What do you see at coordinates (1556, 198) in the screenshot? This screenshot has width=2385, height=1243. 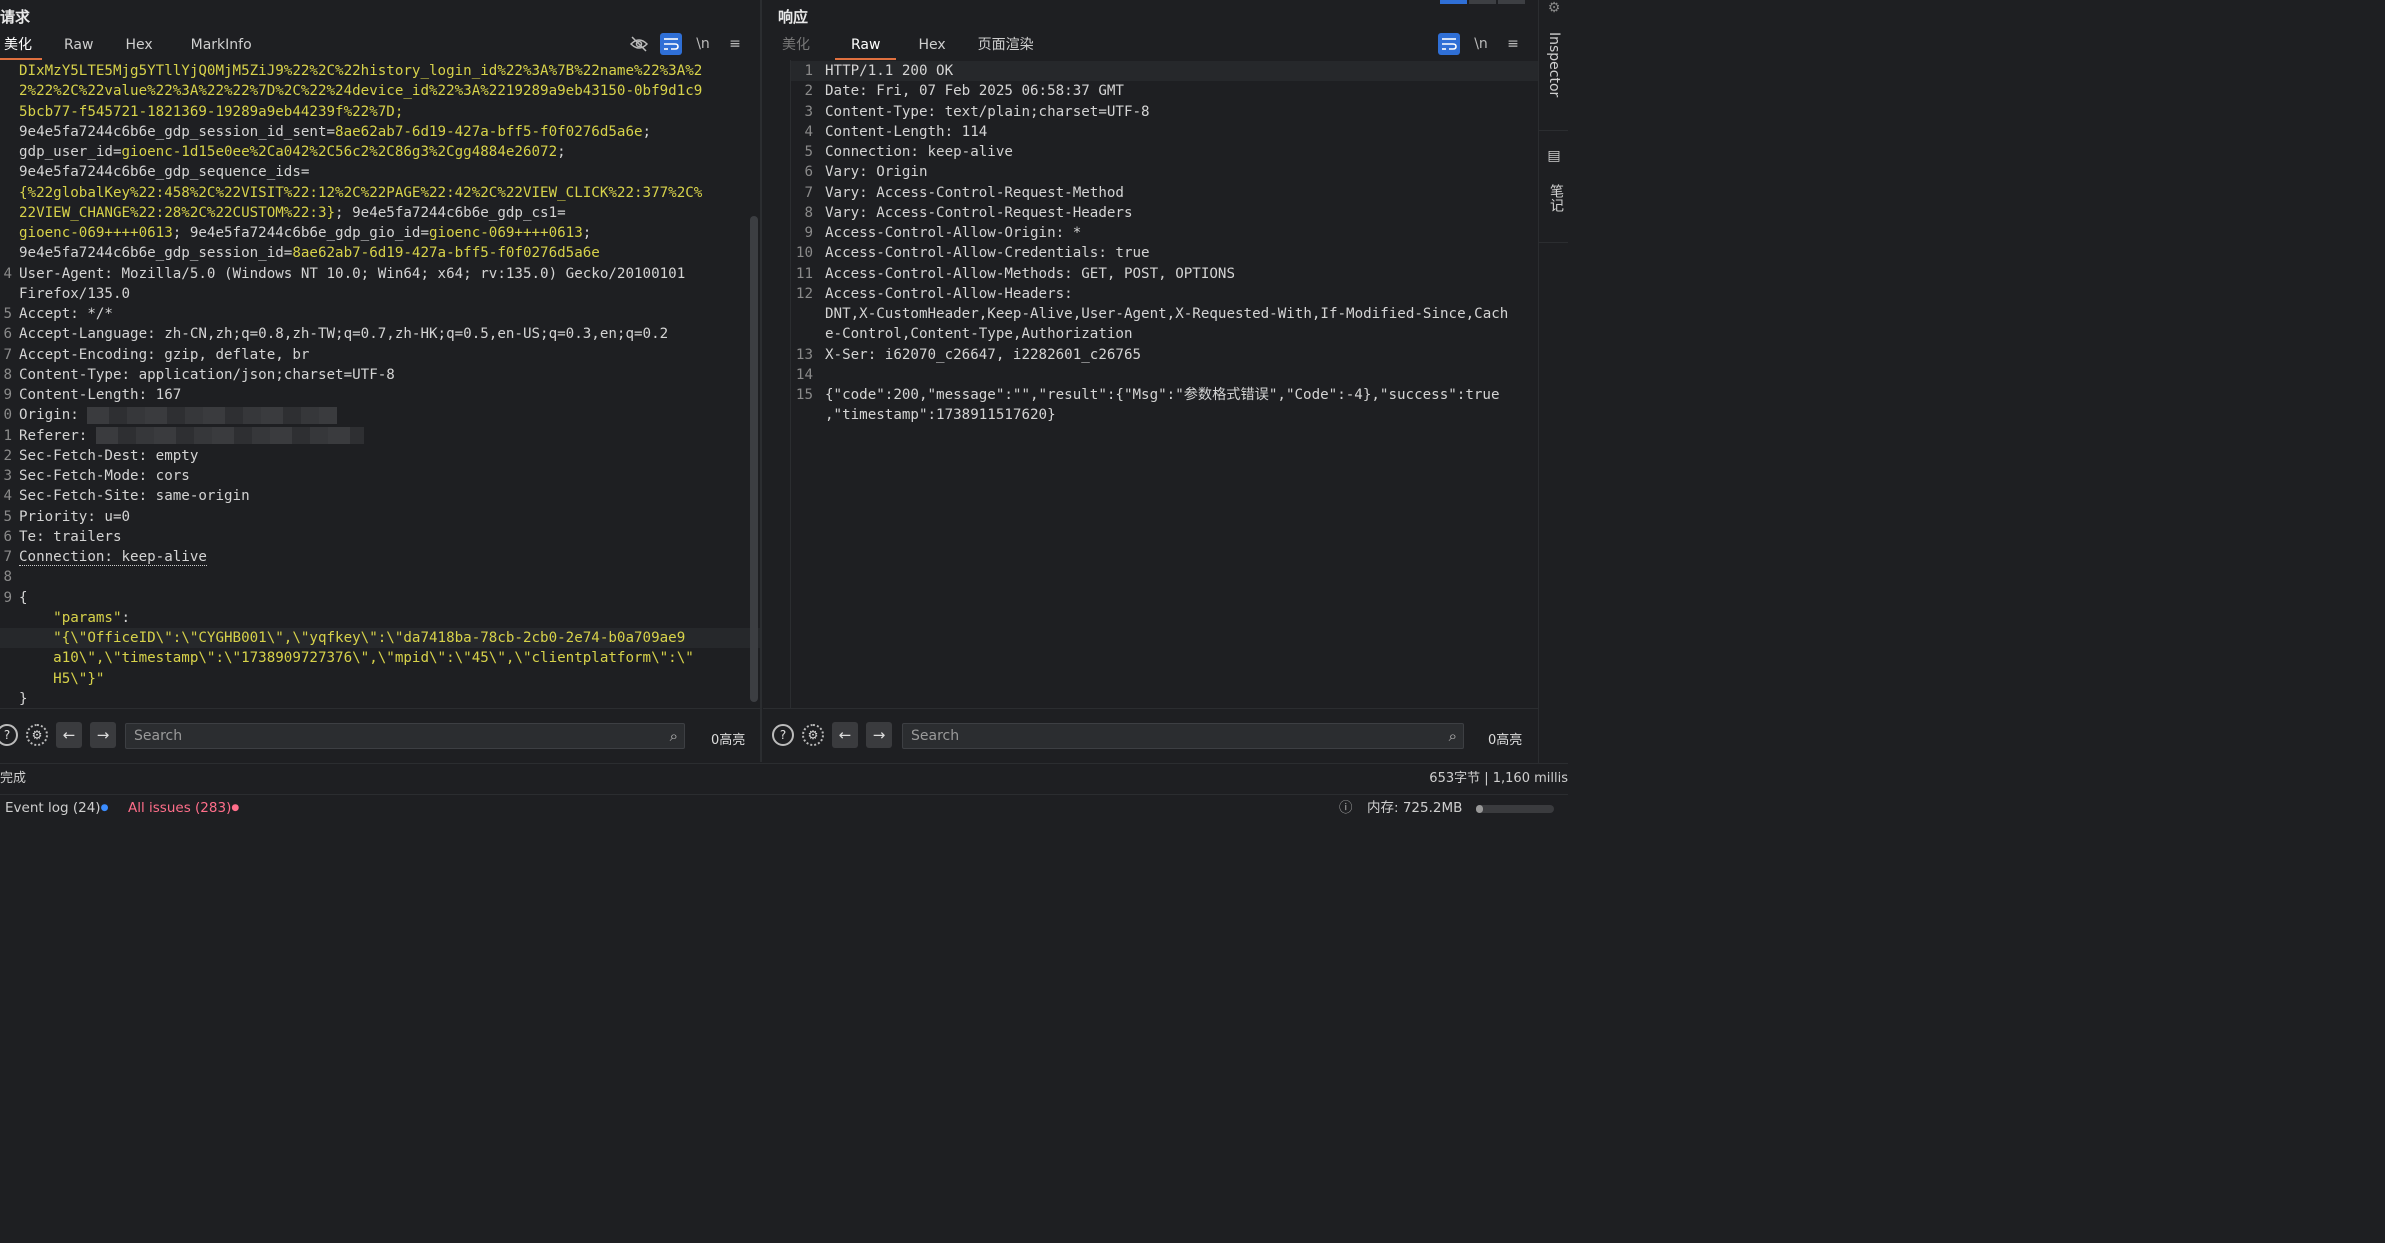 I see `sidebar-notes: 笔记` at bounding box center [1556, 198].